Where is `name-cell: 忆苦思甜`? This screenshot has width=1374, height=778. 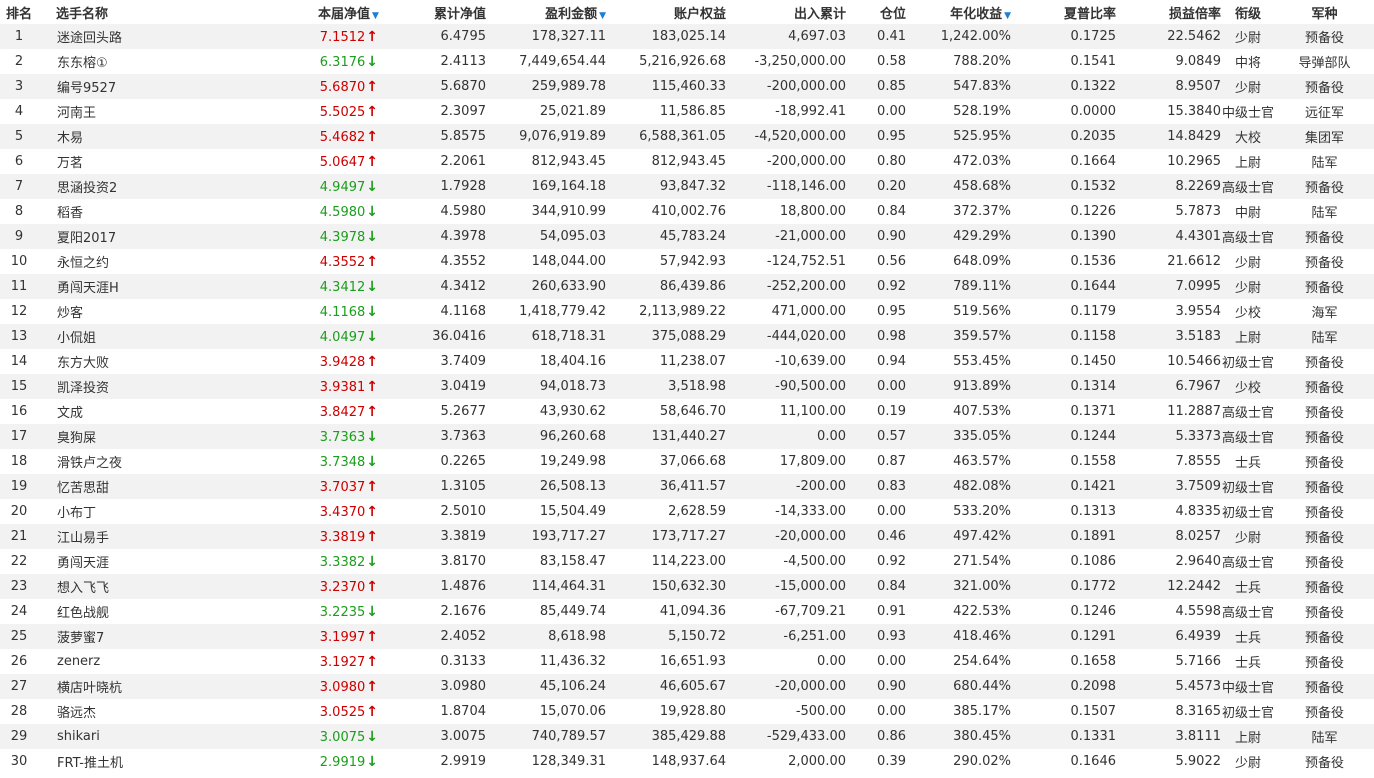 name-cell: 忆苦思甜 is located at coordinates (178, 486).